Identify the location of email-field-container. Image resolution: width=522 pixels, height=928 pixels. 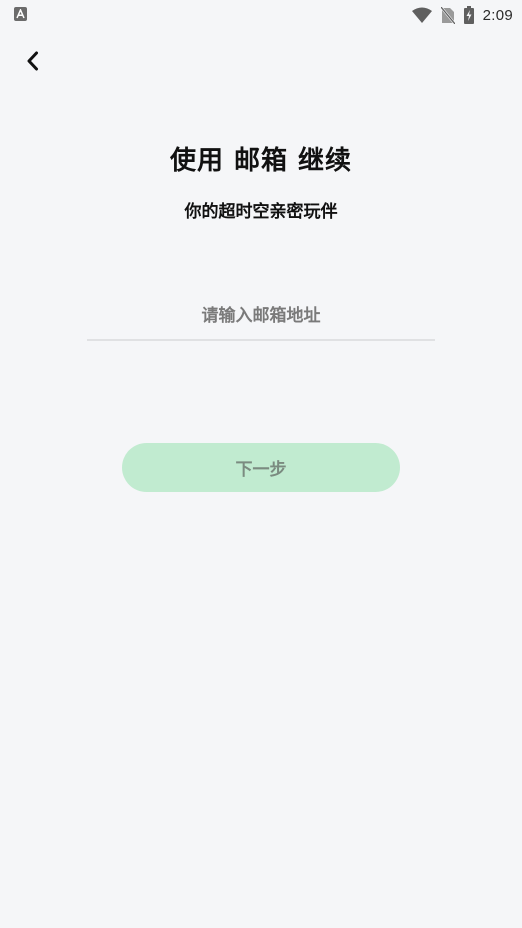
(261, 318).